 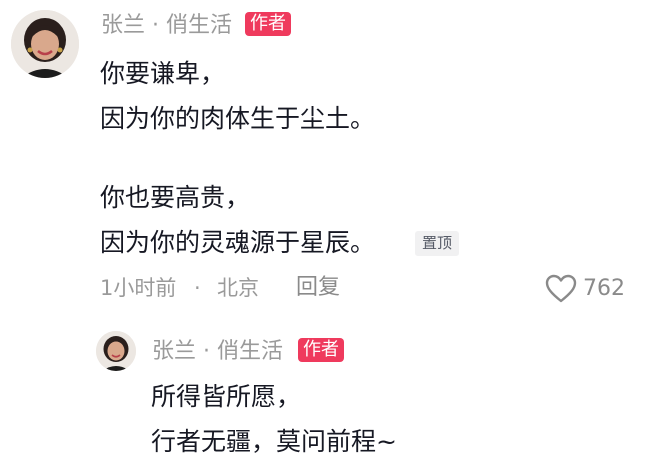 I want to click on avatar, so click(x=45, y=44).